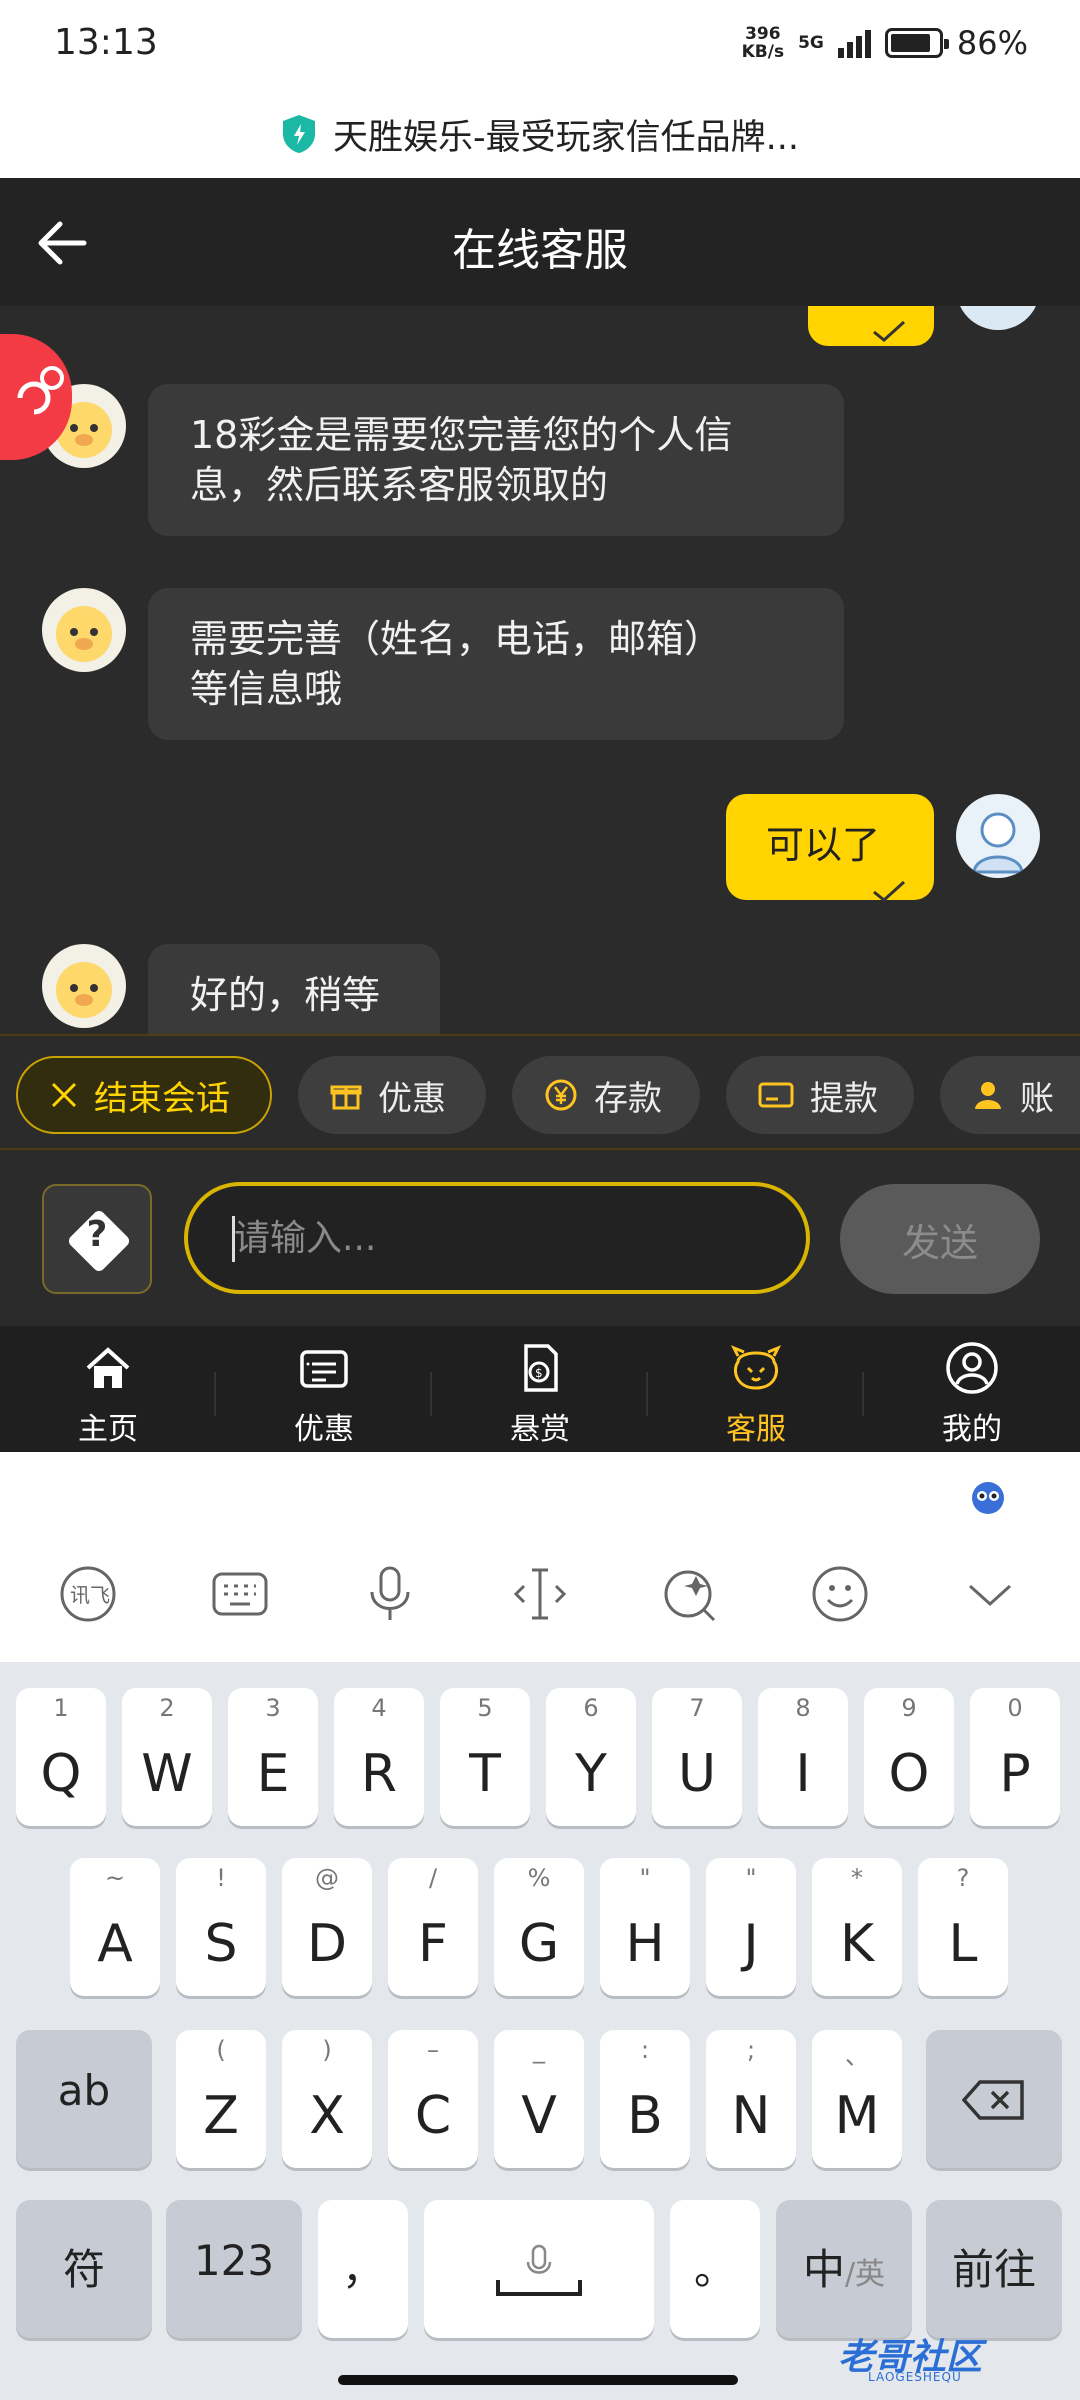 The image size is (1080, 2400). I want to click on send-button: 发送, so click(940, 1239).